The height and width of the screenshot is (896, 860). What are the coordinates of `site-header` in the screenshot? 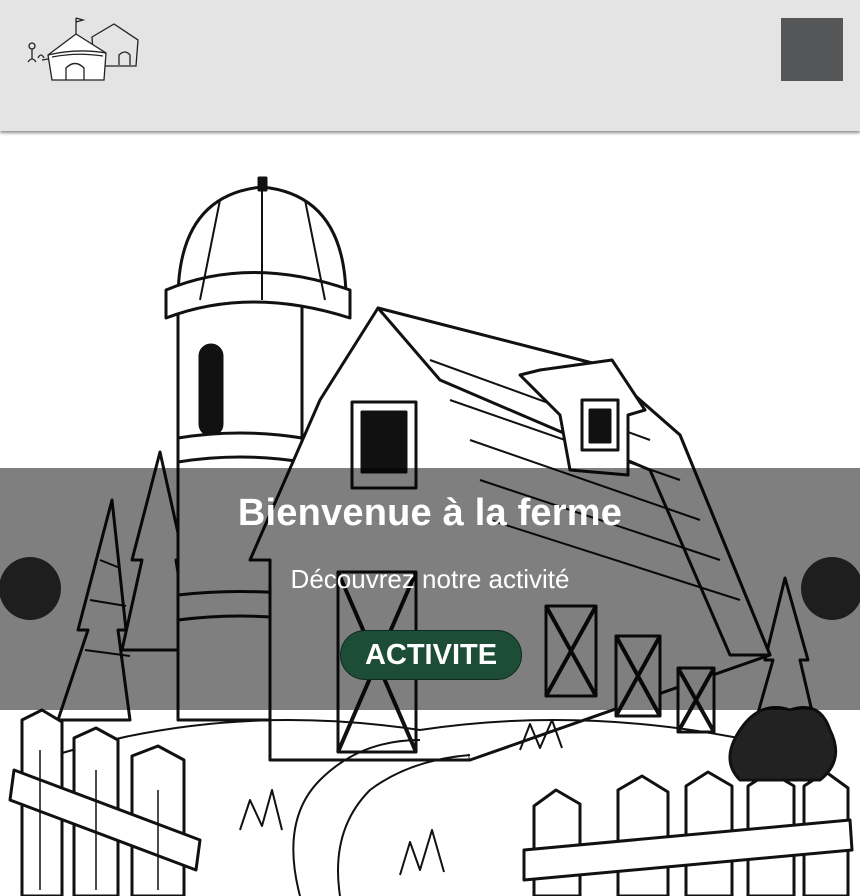 It's located at (430, 65).